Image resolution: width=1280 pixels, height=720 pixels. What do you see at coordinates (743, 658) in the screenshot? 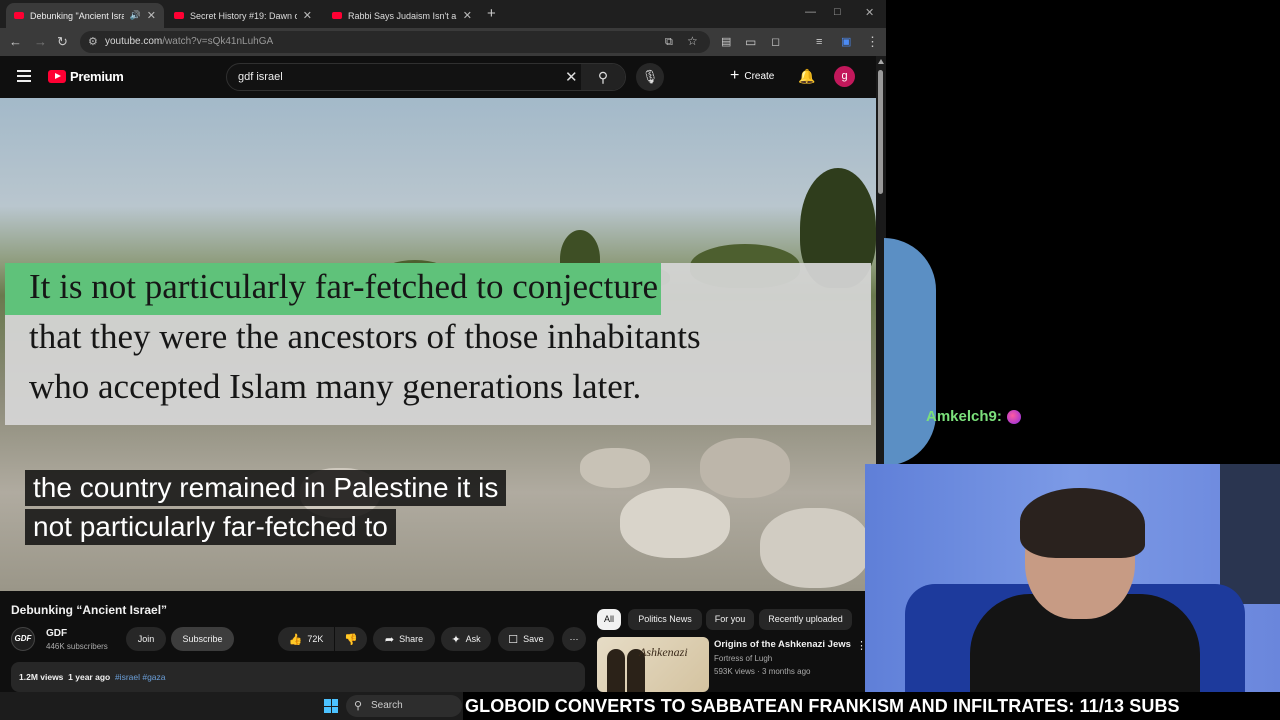
I see `recommendation-channel: Fortress of Lugh` at bounding box center [743, 658].